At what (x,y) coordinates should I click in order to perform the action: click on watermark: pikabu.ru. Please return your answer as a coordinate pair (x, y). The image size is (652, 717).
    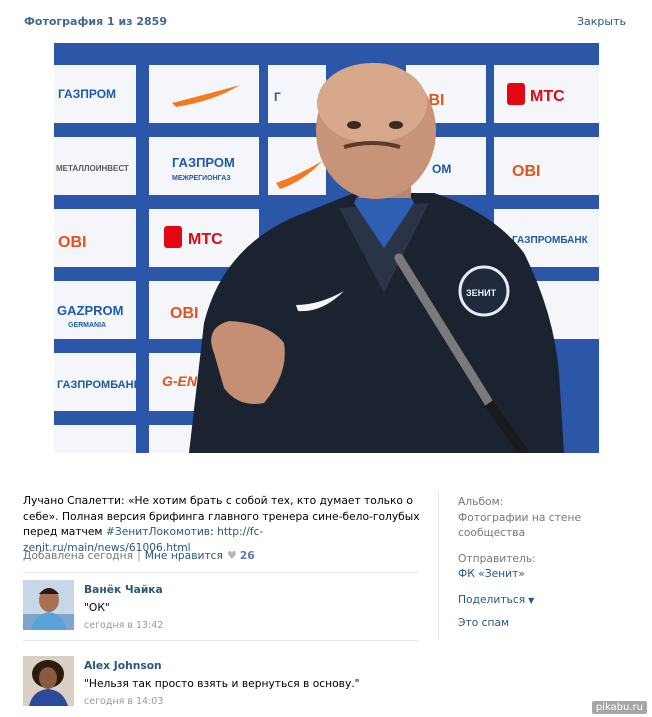
    Looking at the image, I should click on (619, 707).